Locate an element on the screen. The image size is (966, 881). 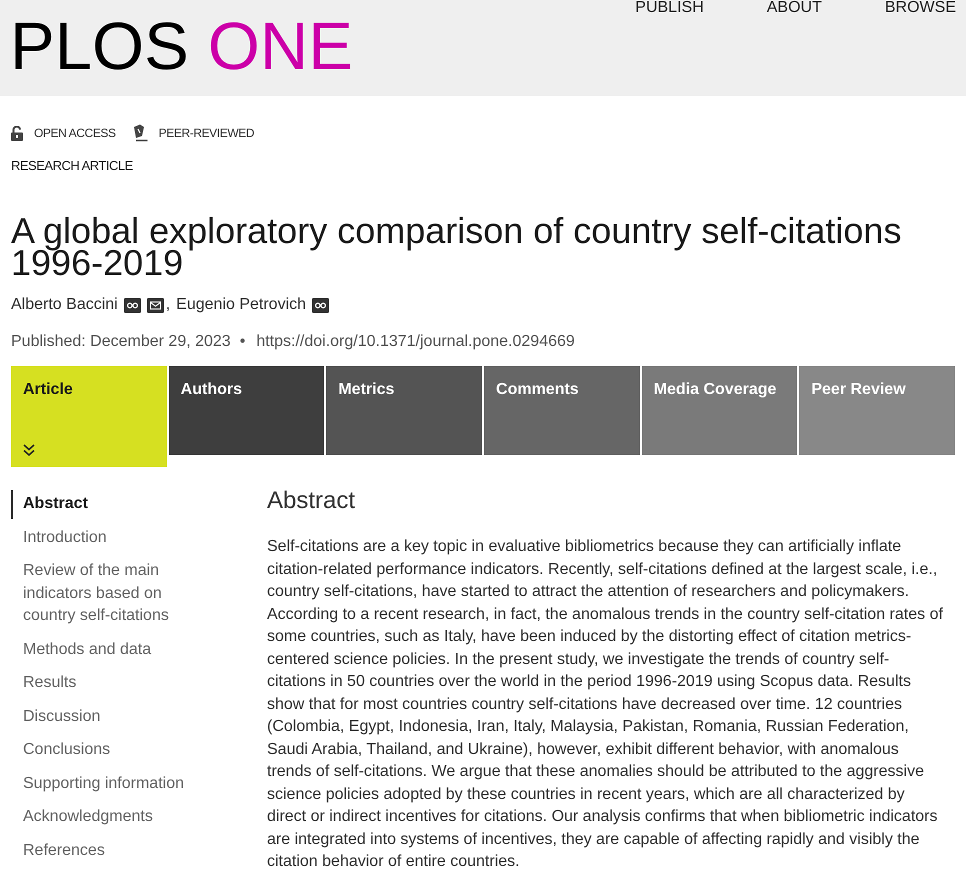
sidebar-link: Acknowledgments is located at coordinates (104, 817).